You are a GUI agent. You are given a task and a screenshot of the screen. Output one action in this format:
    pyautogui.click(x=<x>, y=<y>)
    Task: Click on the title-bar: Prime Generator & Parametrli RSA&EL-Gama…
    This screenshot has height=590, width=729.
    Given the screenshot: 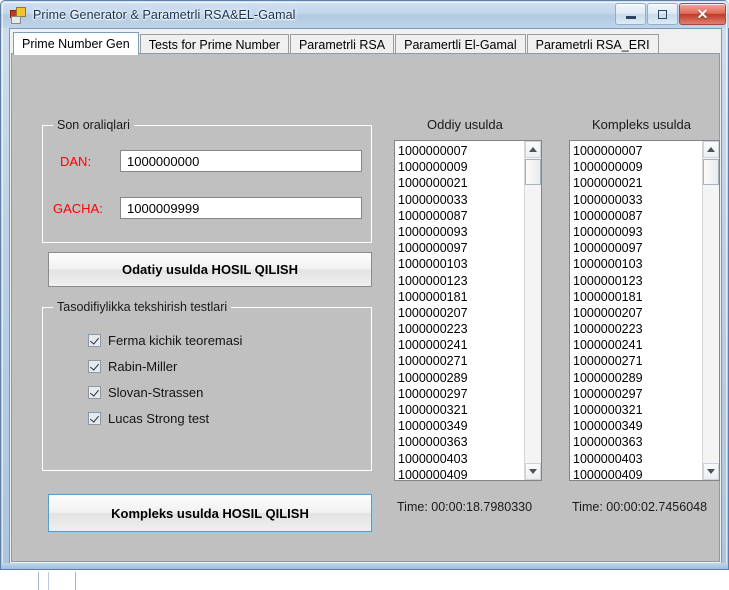 What is the action you would take?
    pyautogui.click(x=365, y=14)
    